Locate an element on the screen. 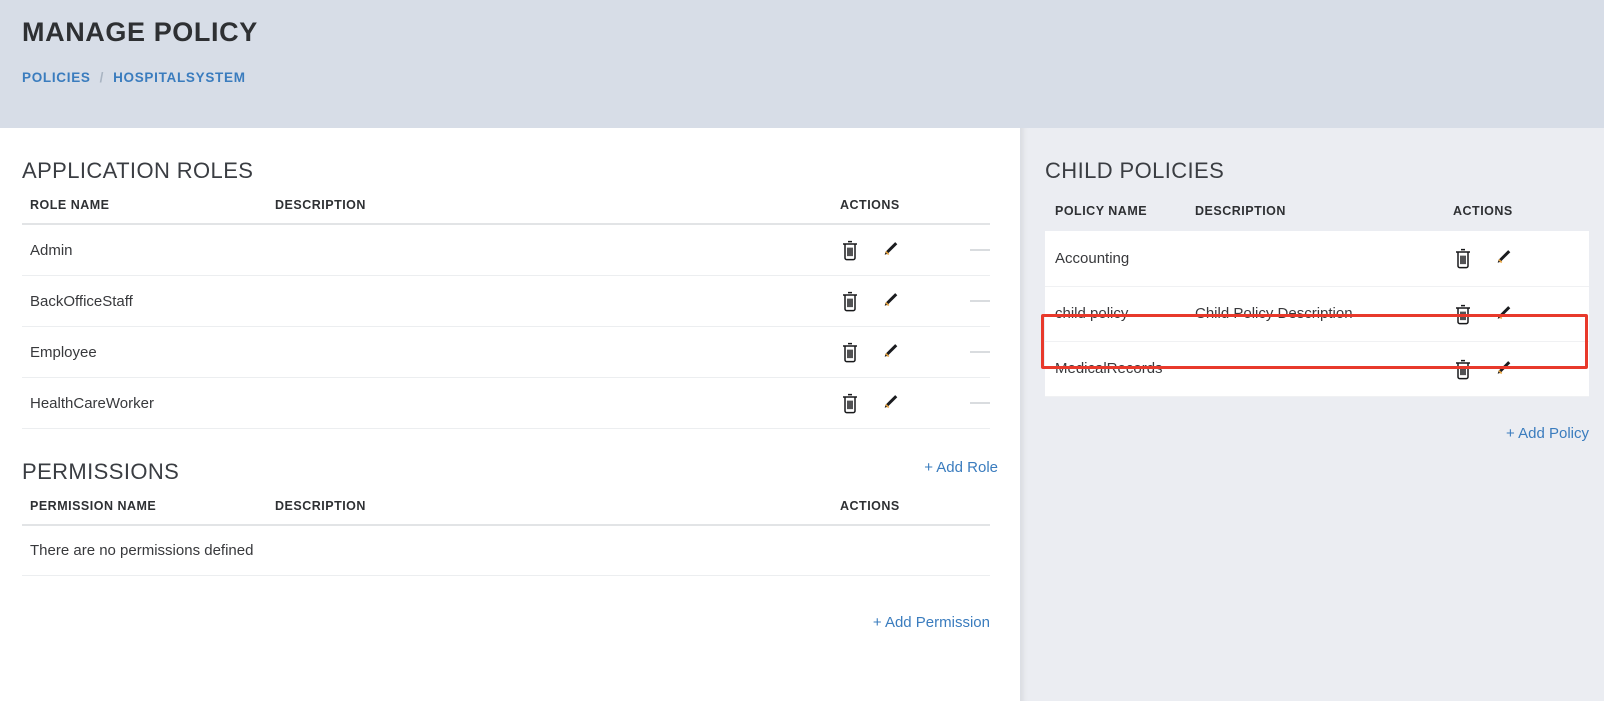 Image resolution: width=1604 pixels, height=701 pixels. add-role-button: + Add Role is located at coordinates (961, 467).